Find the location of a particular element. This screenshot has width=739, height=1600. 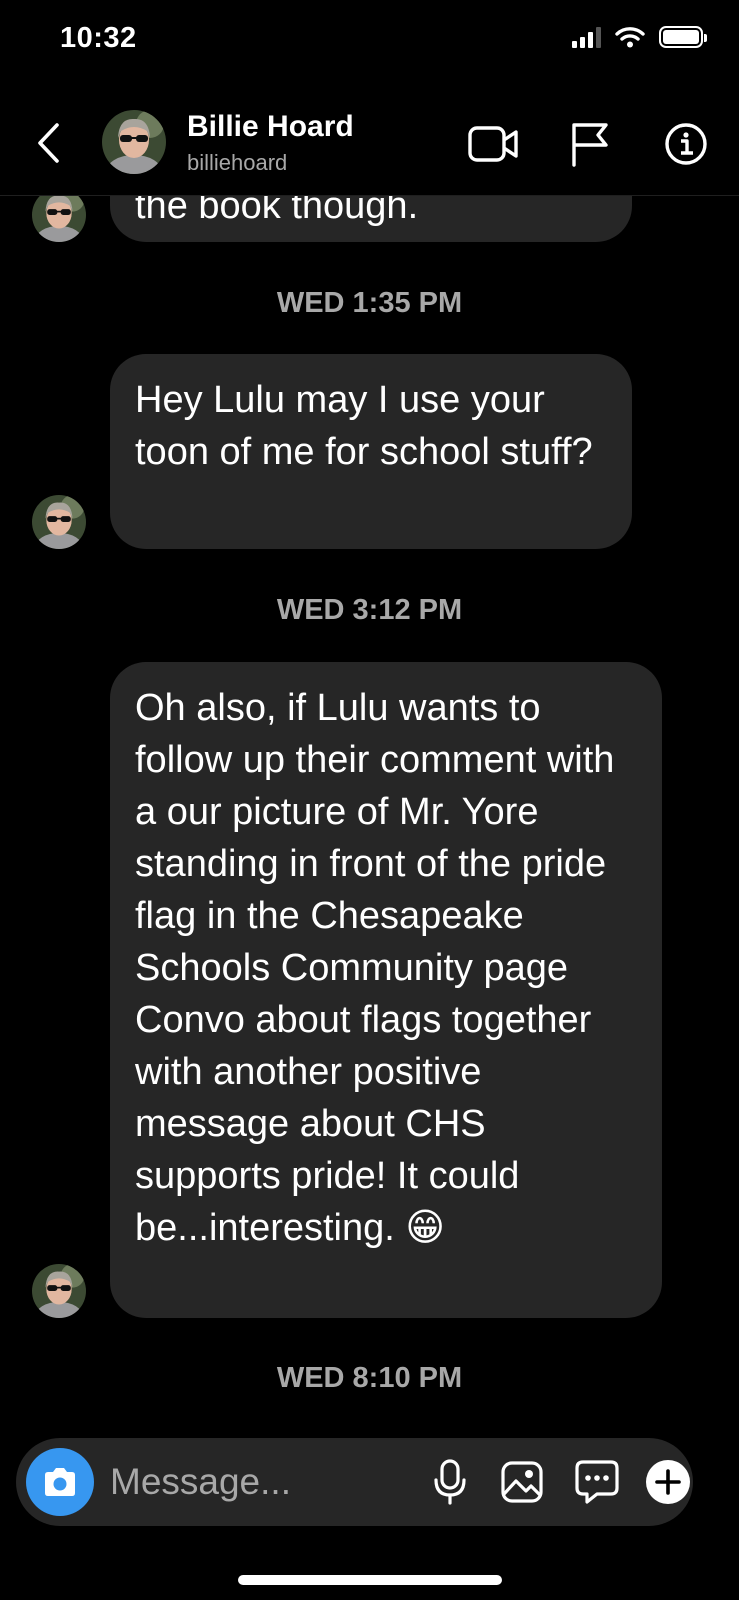

info-icon is located at coordinates (686, 144).